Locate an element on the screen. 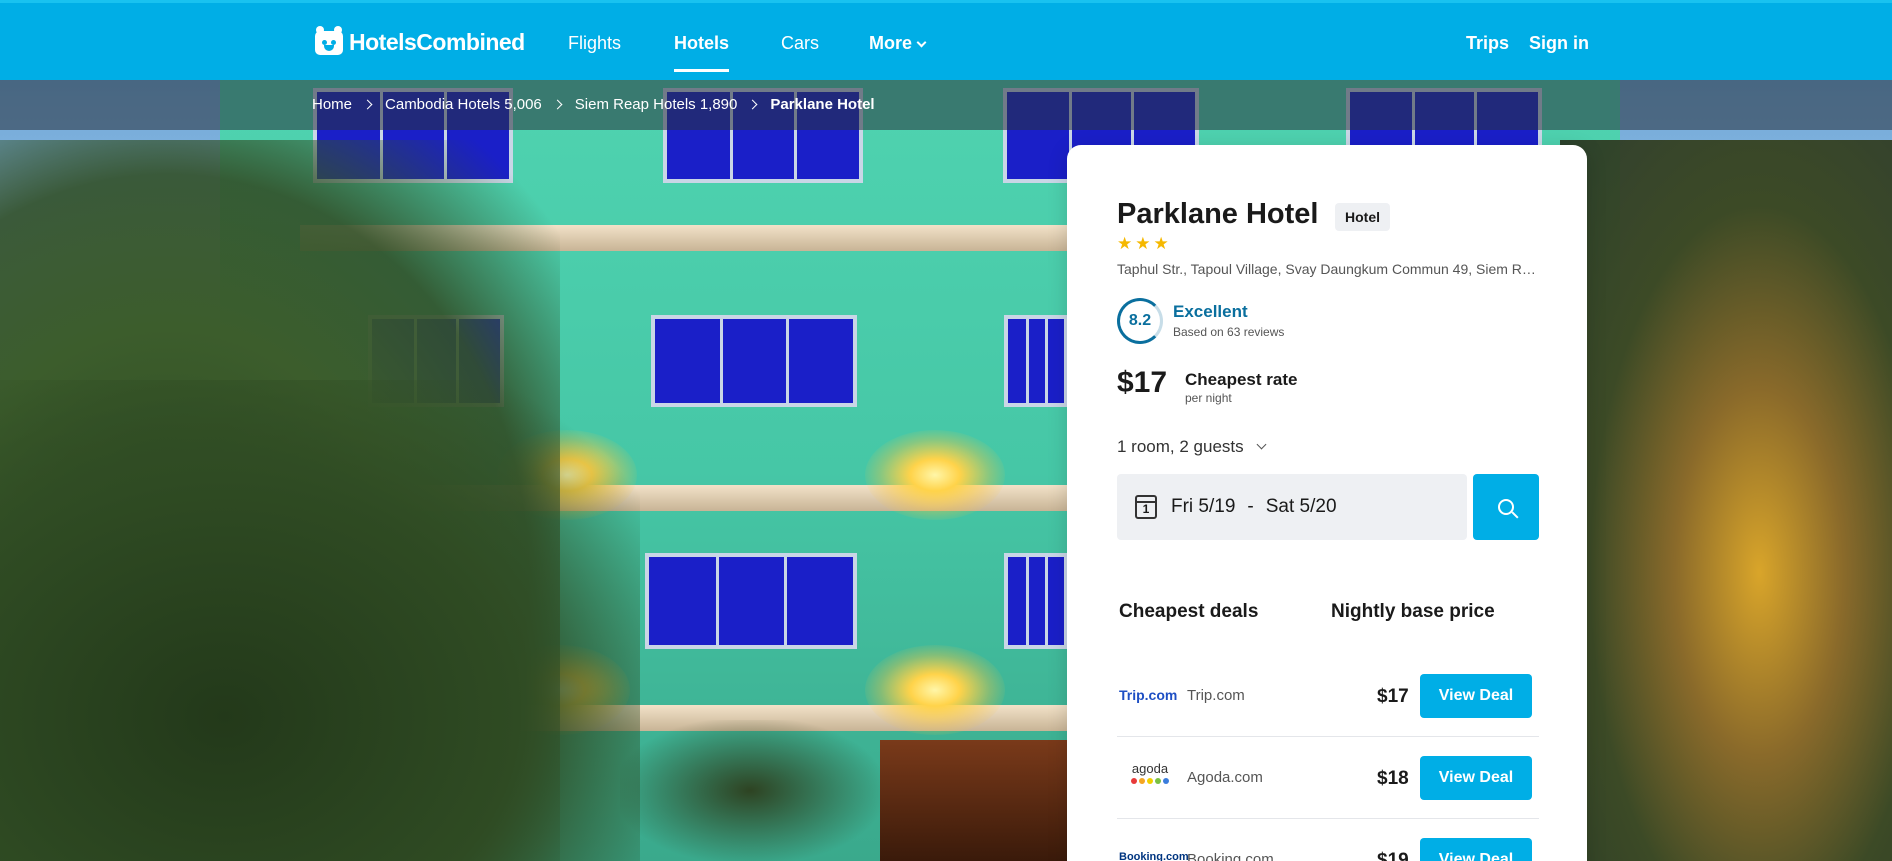 The image size is (1892, 861). breadcrumb-home: Home is located at coordinates (332, 104).